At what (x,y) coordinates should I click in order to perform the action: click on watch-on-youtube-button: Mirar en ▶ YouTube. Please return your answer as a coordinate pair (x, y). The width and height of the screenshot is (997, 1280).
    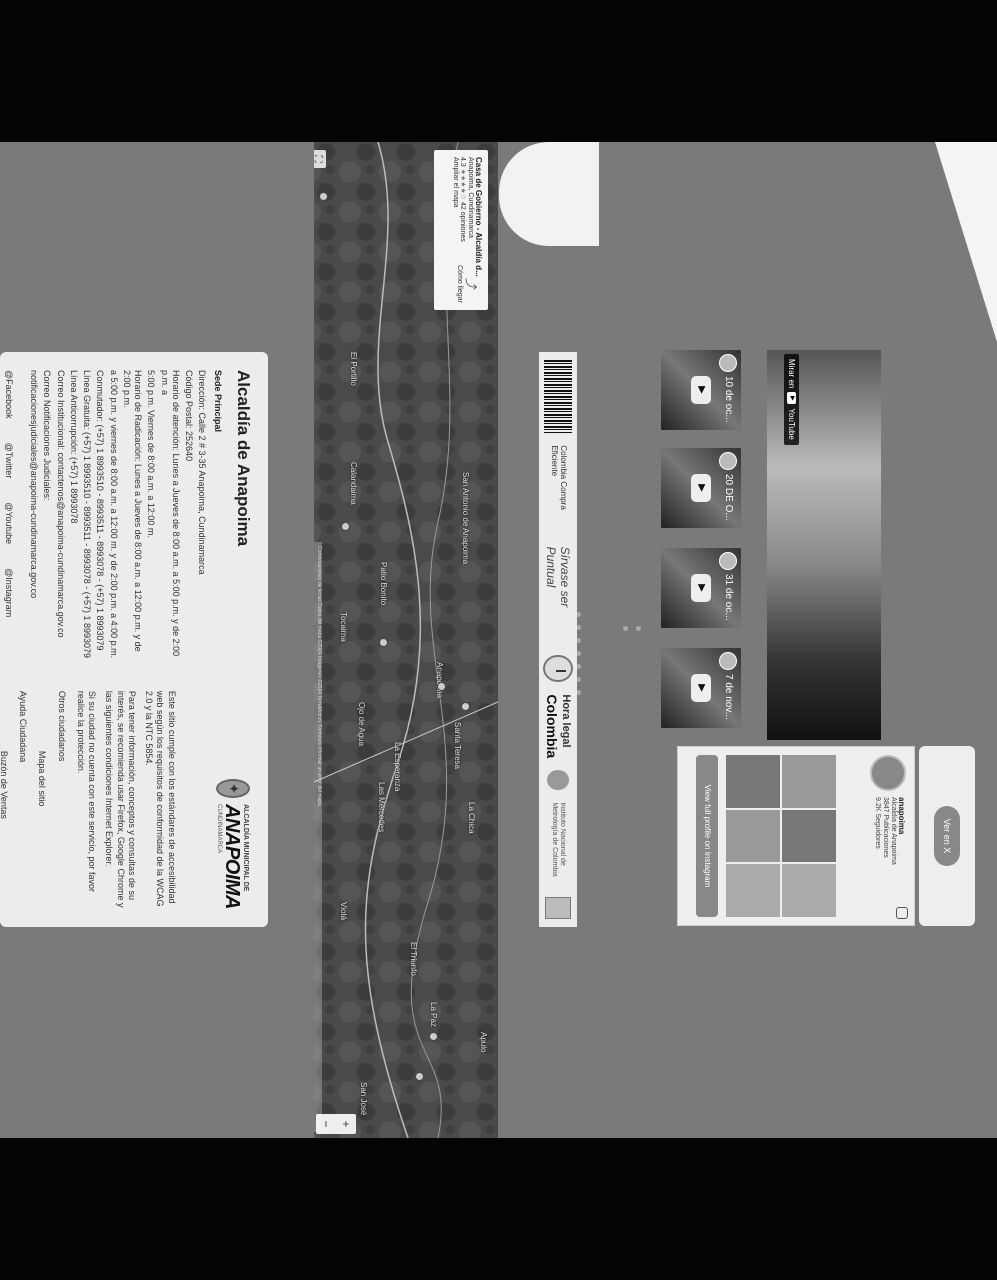
    Looking at the image, I should click on (791, 399).